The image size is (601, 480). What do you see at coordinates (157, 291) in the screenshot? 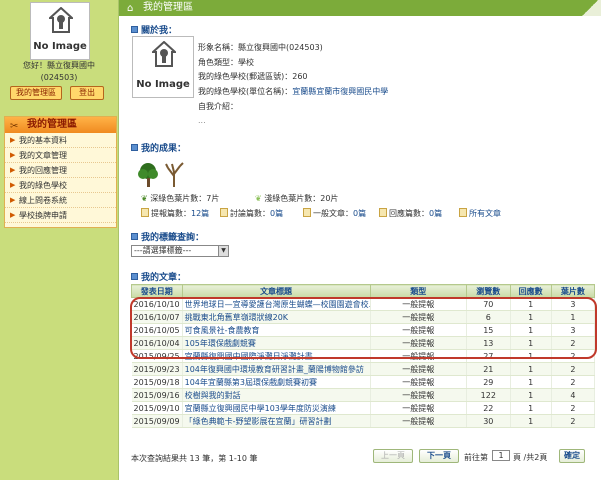
I see `col-header-date: 發表日期` at bounding box center [157, 291].